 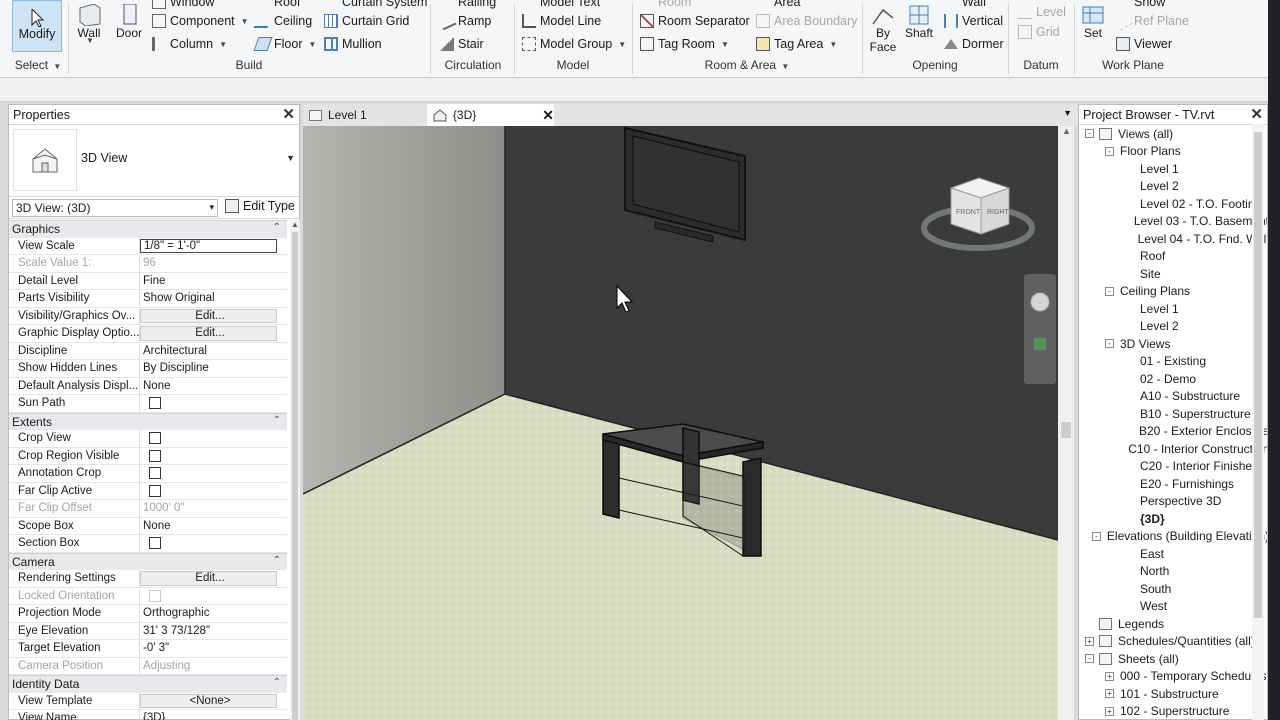 What do you see at coordinates (973, 21) in the screenshot?
I see `vertical-button: Vertical` at bounding box center [973, 21].